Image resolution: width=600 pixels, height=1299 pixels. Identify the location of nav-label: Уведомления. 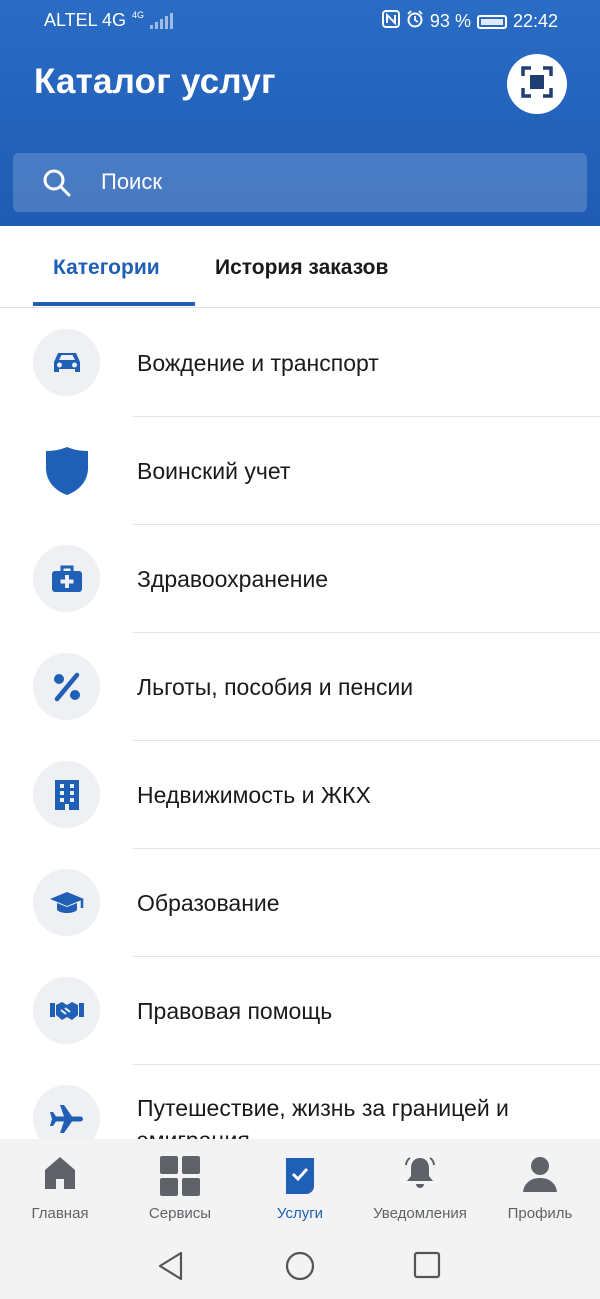
(420, 1213).